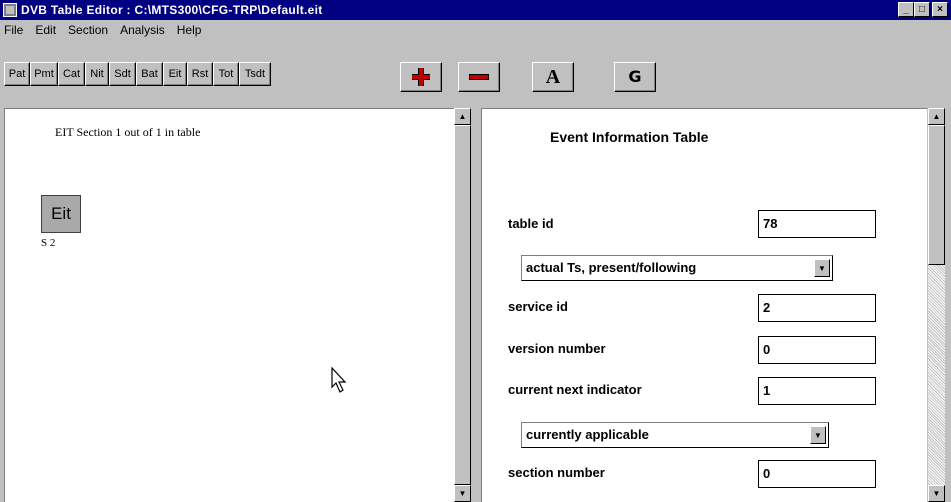  Describe the element at coordinates (44, 74) in the screenshot. I see `toolbar-pmt-button: Pmt` at that location.